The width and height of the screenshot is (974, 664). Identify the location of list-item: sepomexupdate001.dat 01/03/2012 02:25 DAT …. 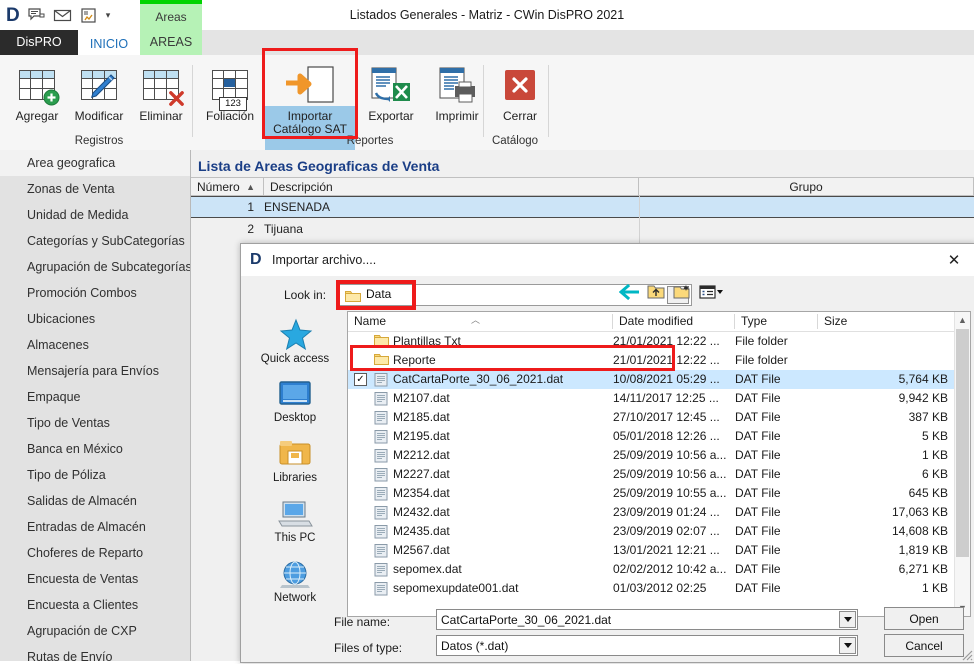
(652, 588).